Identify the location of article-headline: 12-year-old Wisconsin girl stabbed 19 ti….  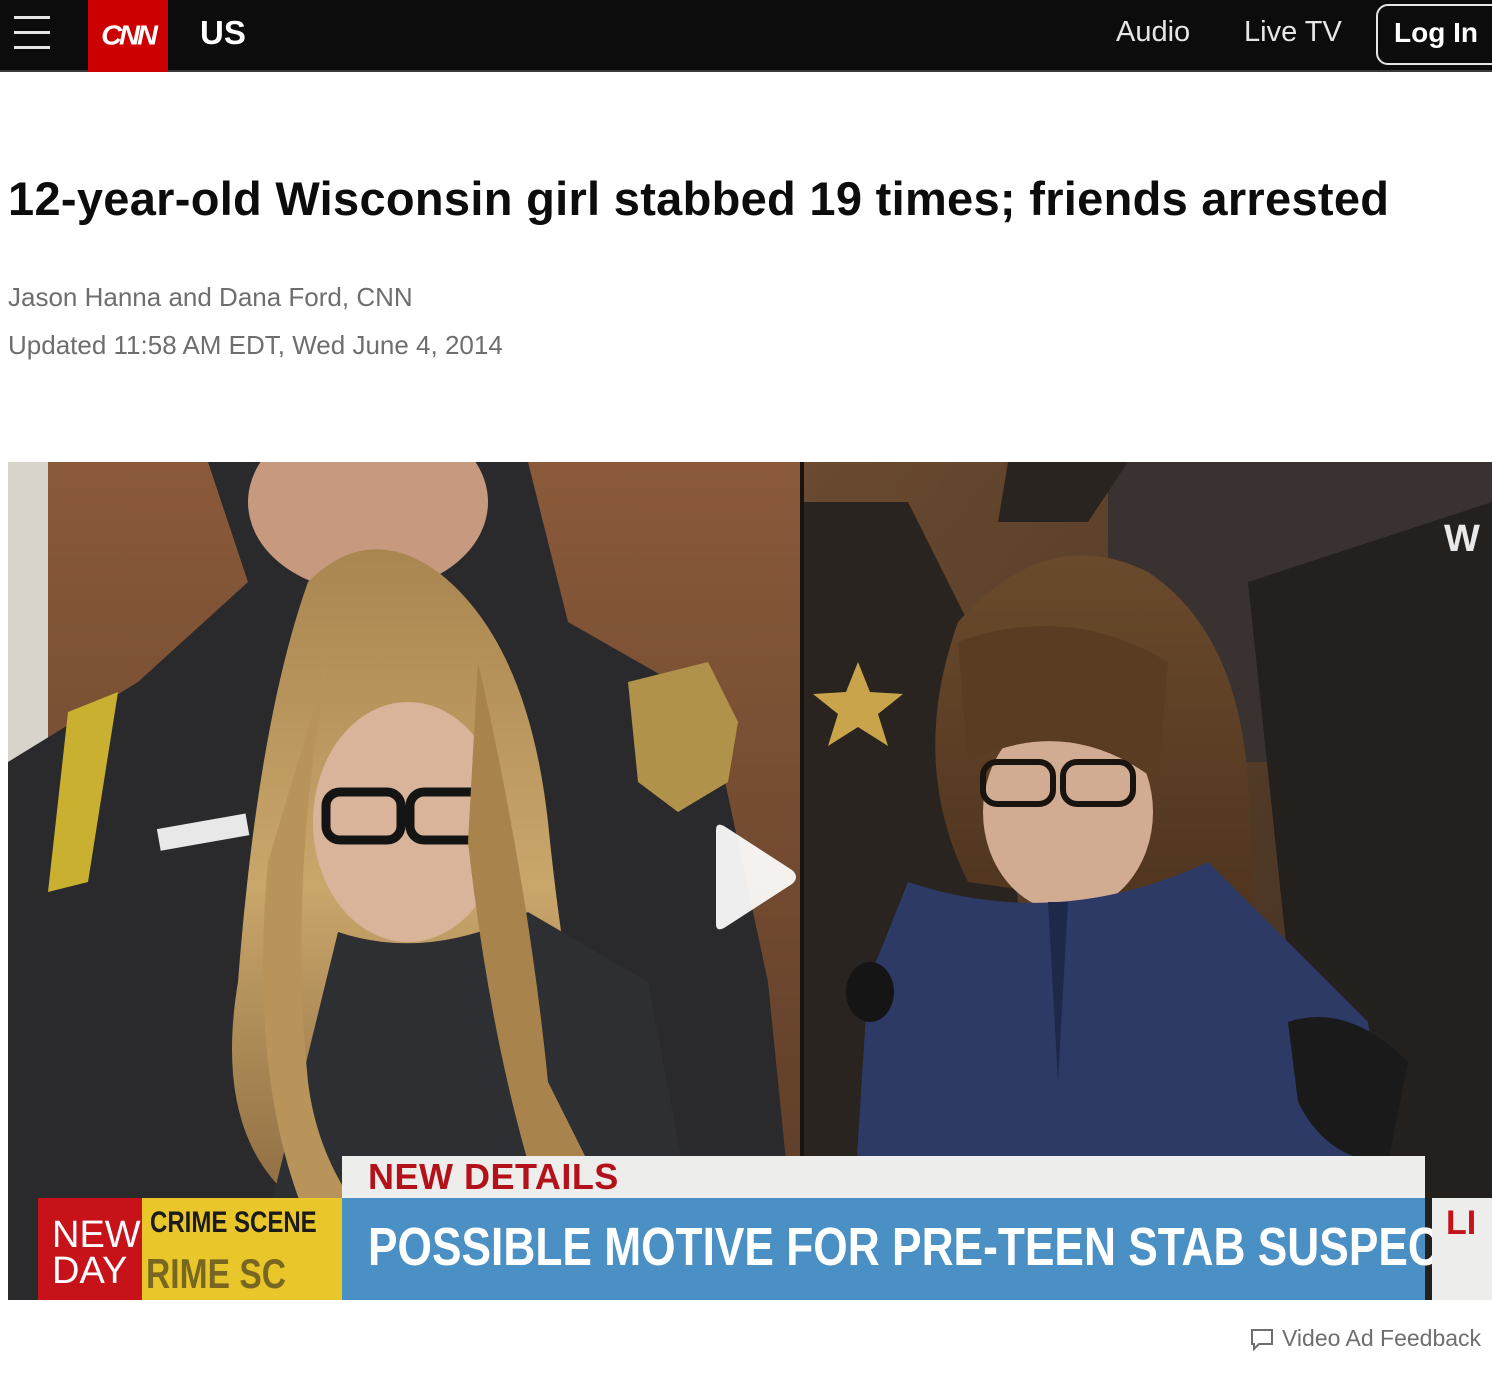
(699, 198).